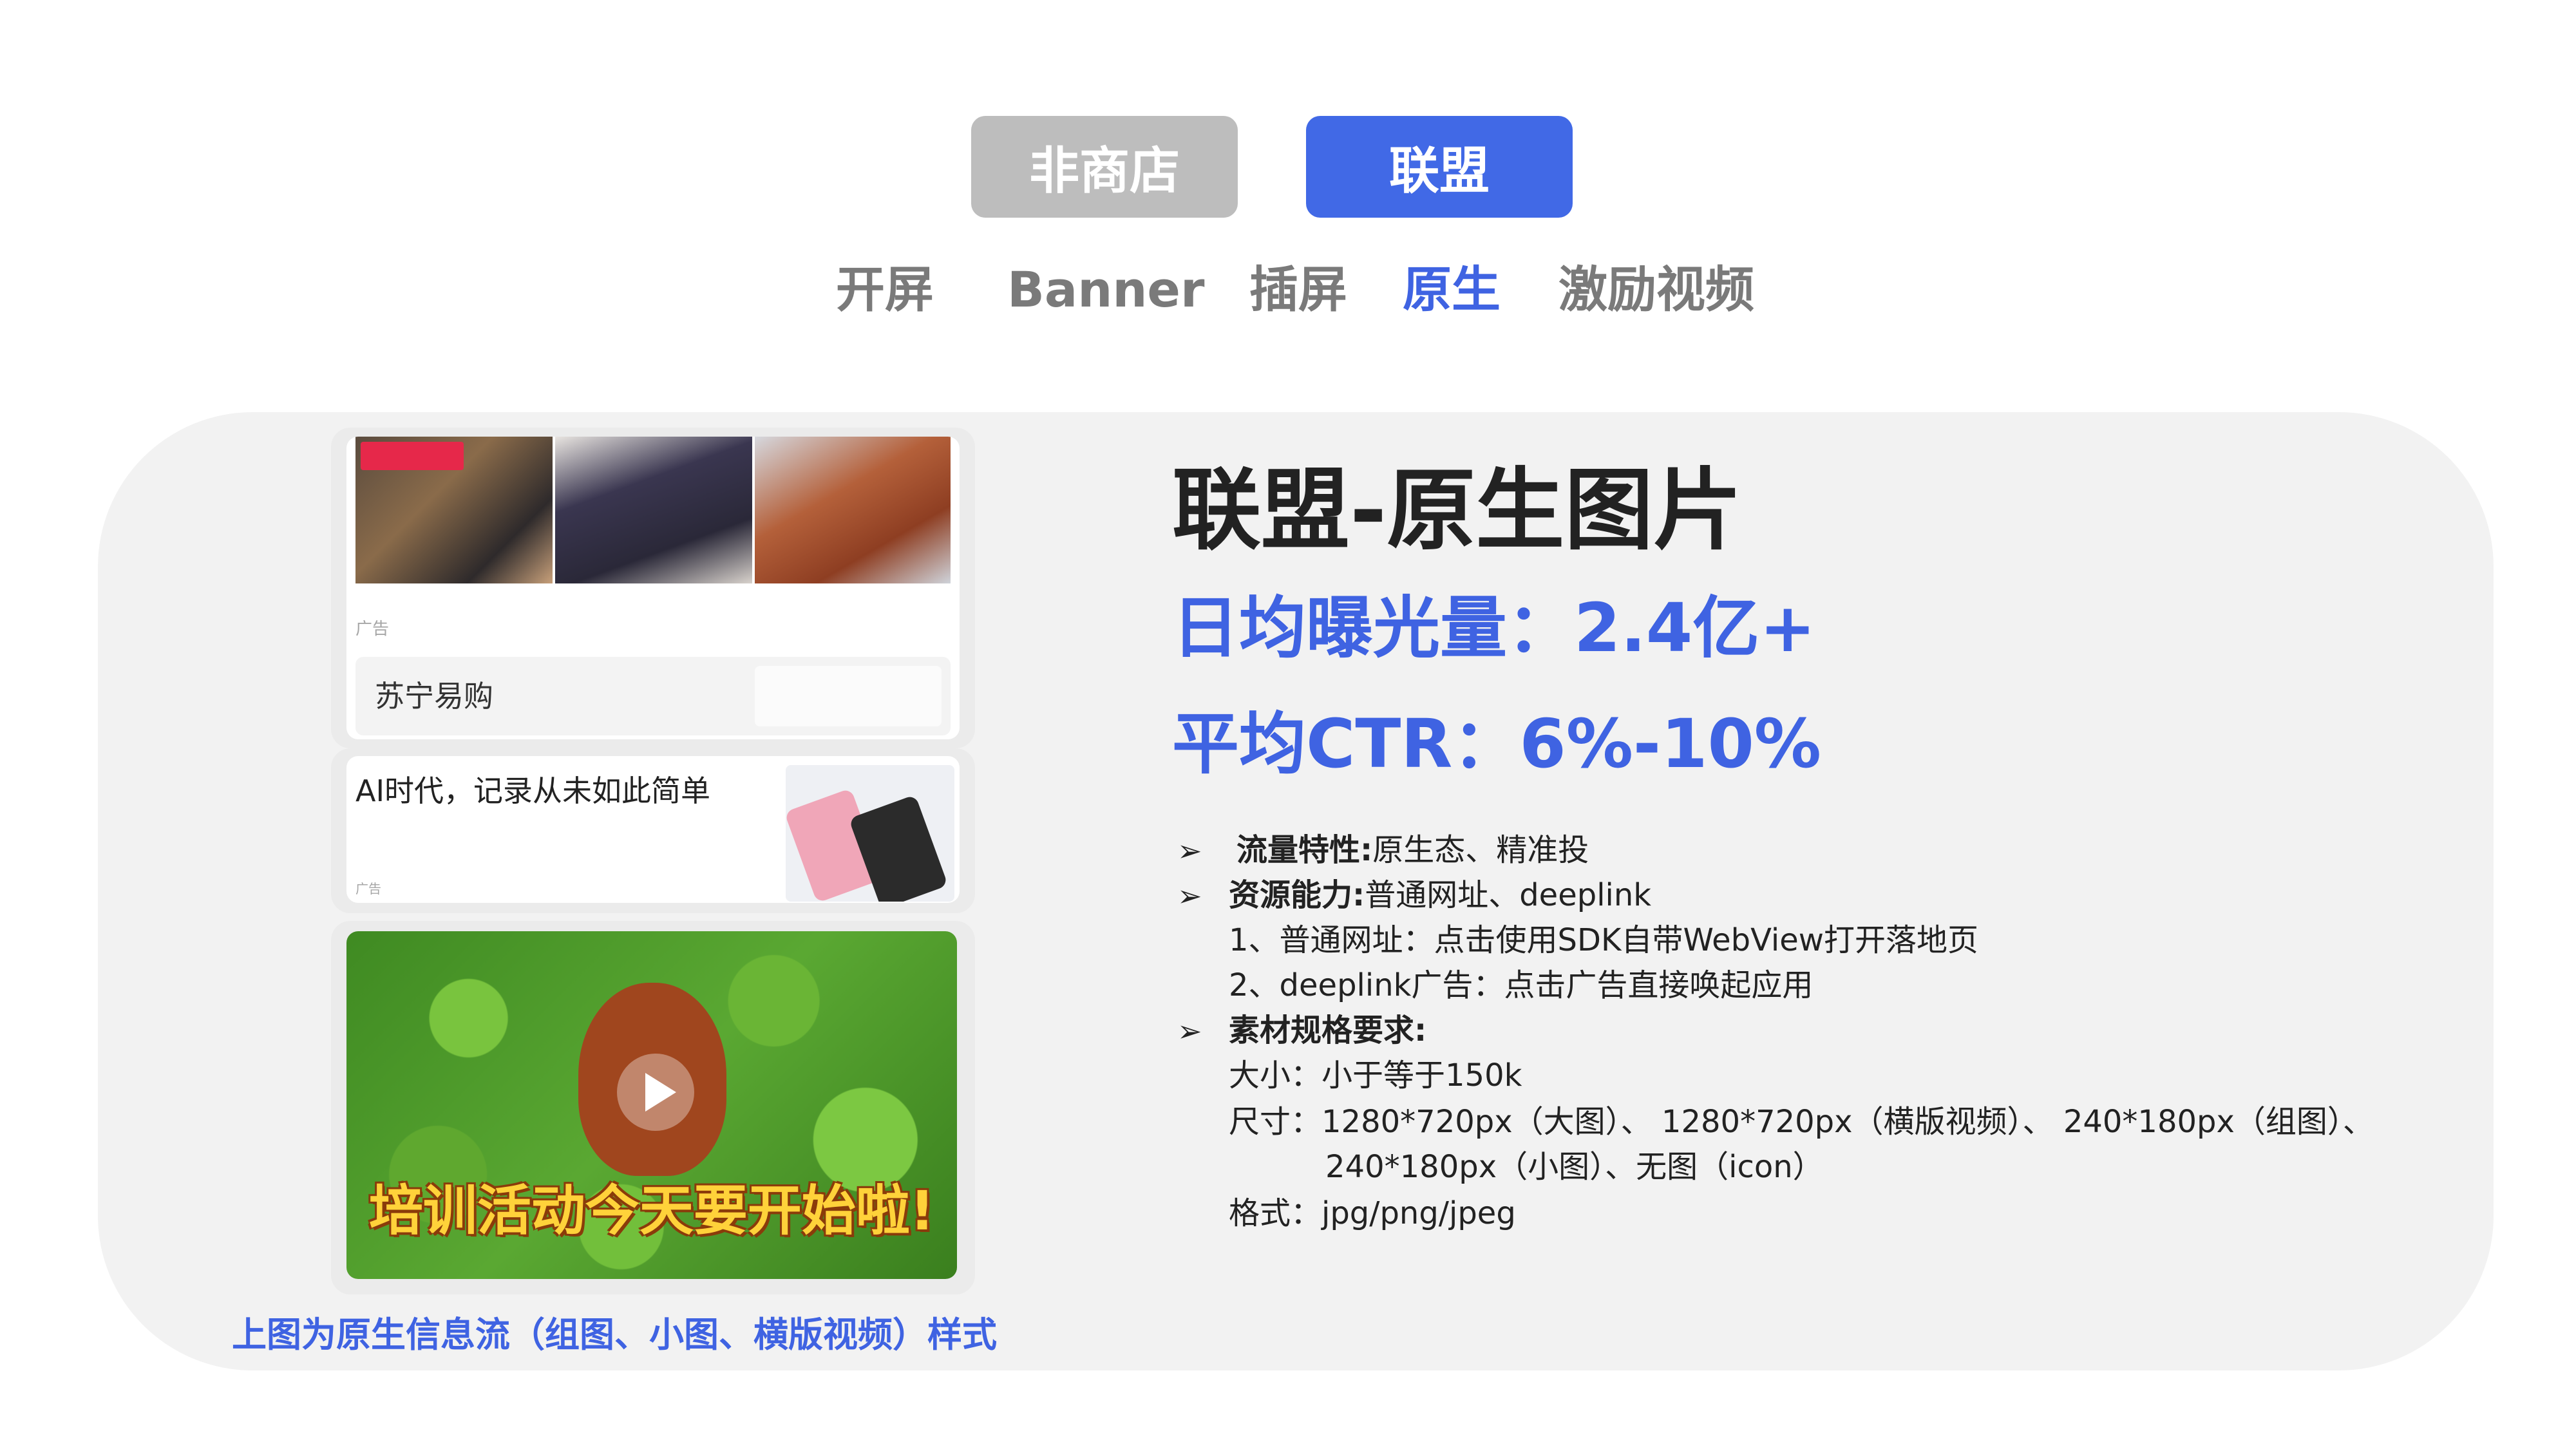 Image resolution: width=2576 pixels, height=1449 pixels. Describe the element at coordinates (651, 1210) in the screenshot. I see `video-caption: 培训活动今天要开始啦!` at that location.